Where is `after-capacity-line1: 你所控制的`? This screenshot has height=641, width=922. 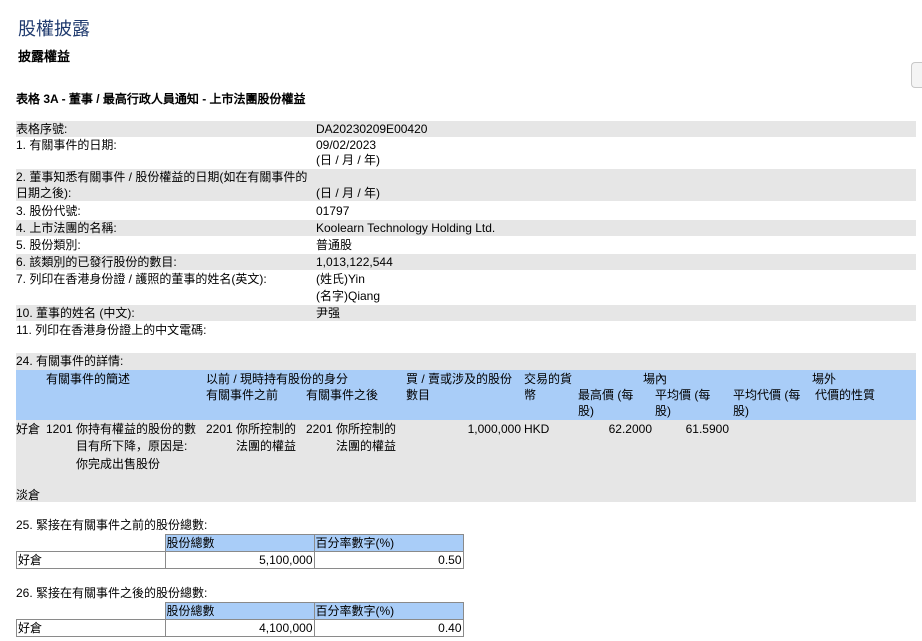 after-capacity-line1: 你所控制的 is located at coordinates (366, 429).